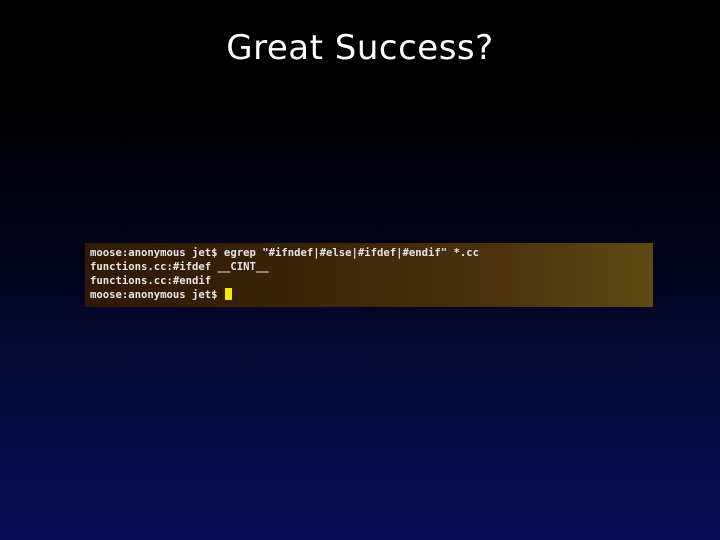 The width and height of the screenshot is (720, 540). I want to click on slide-title: Great Success?, so click(360, 48).